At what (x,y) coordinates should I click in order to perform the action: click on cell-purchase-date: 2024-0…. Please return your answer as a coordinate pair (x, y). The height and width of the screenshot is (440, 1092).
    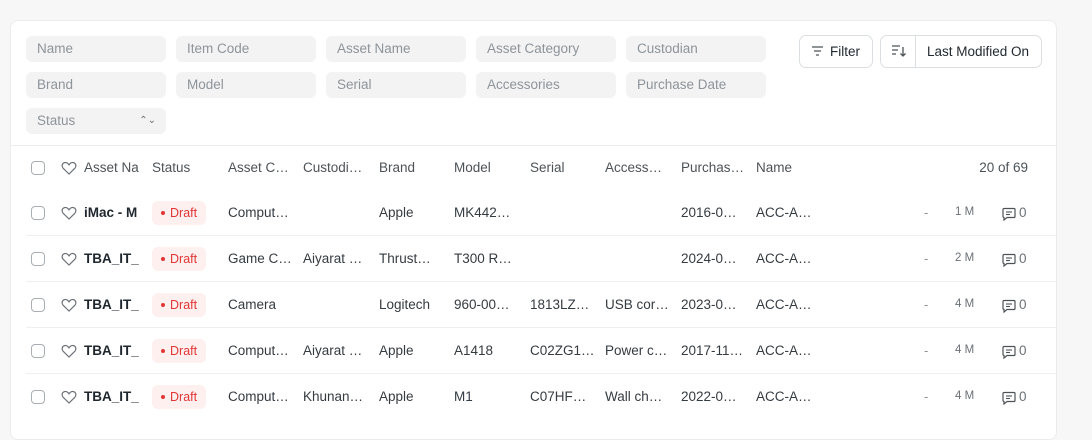
    Looking at the image, I should click on (709, 258).